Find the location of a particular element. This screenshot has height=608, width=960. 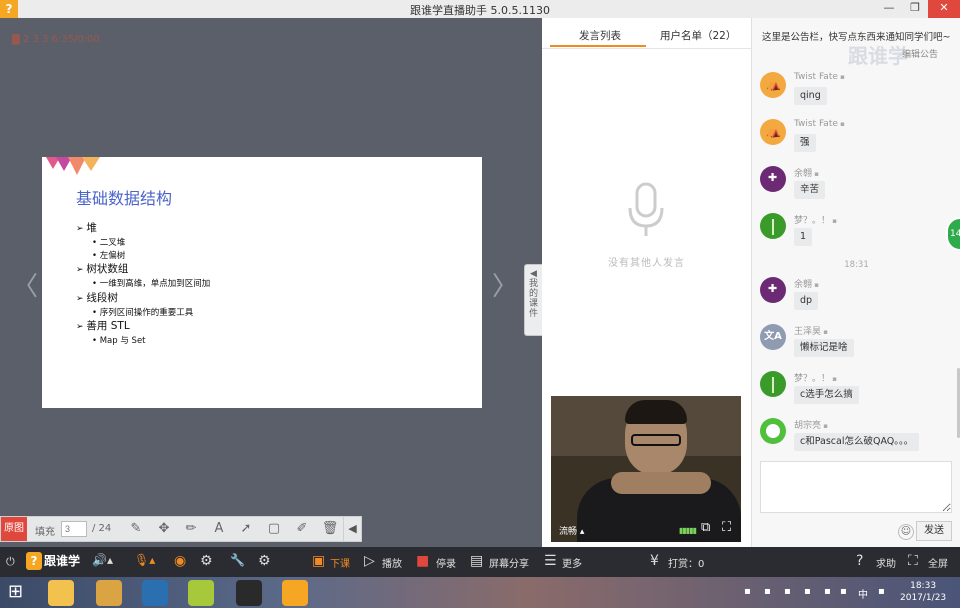

active-tab-indicator is located at coordinates (598, 46).